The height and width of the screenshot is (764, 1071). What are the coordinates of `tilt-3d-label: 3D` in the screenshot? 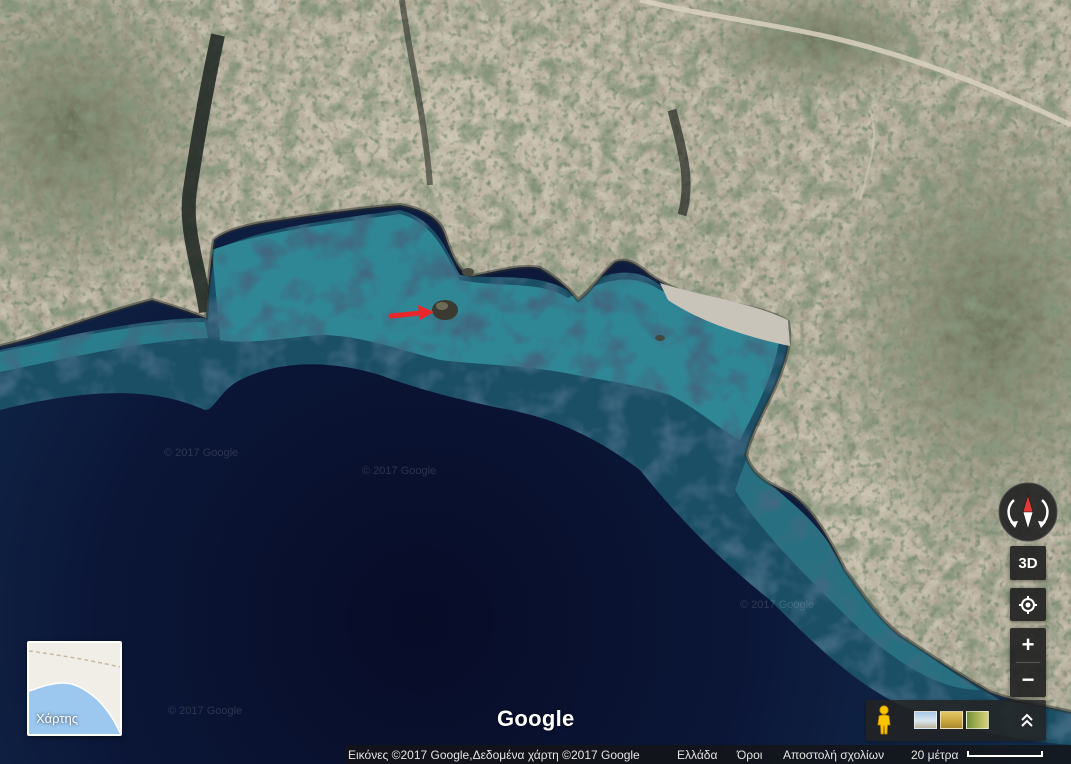 It's located at (1028, 563).